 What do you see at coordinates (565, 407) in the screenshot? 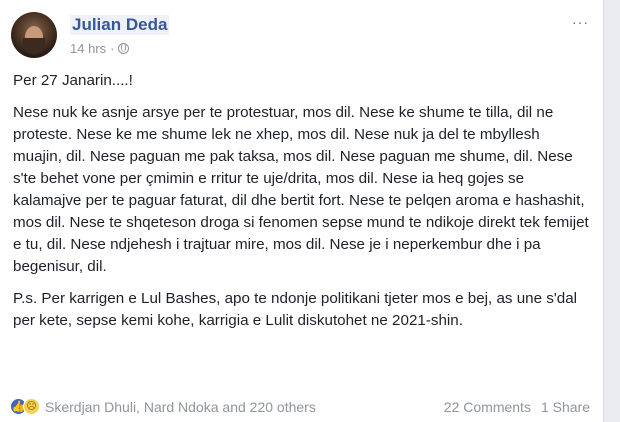
I see `shares-count: 1 Share` at bounding box center [565, 407].